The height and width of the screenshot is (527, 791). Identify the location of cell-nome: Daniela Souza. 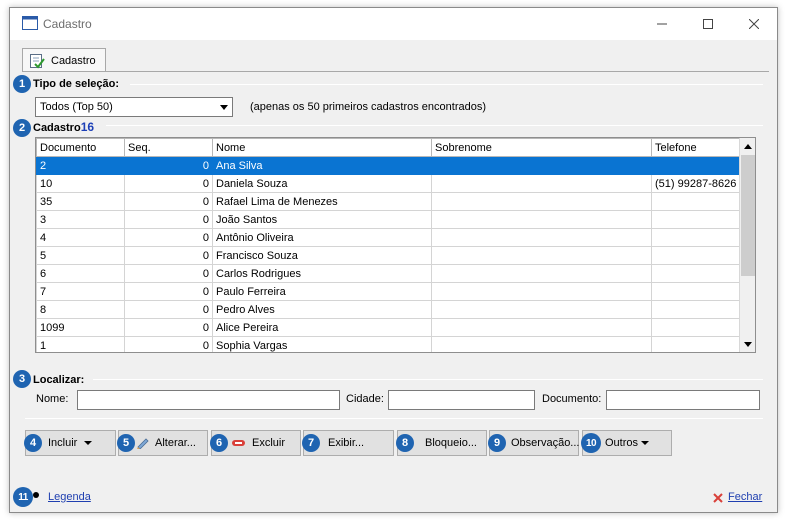
(322, 183).